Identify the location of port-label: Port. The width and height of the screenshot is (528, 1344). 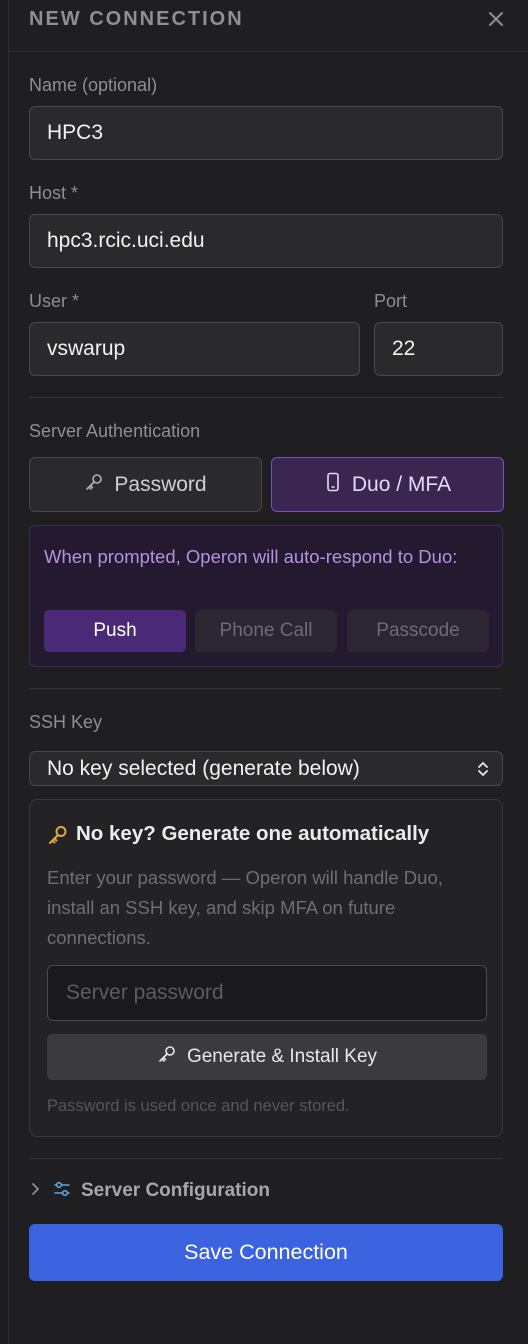
(391, 301).